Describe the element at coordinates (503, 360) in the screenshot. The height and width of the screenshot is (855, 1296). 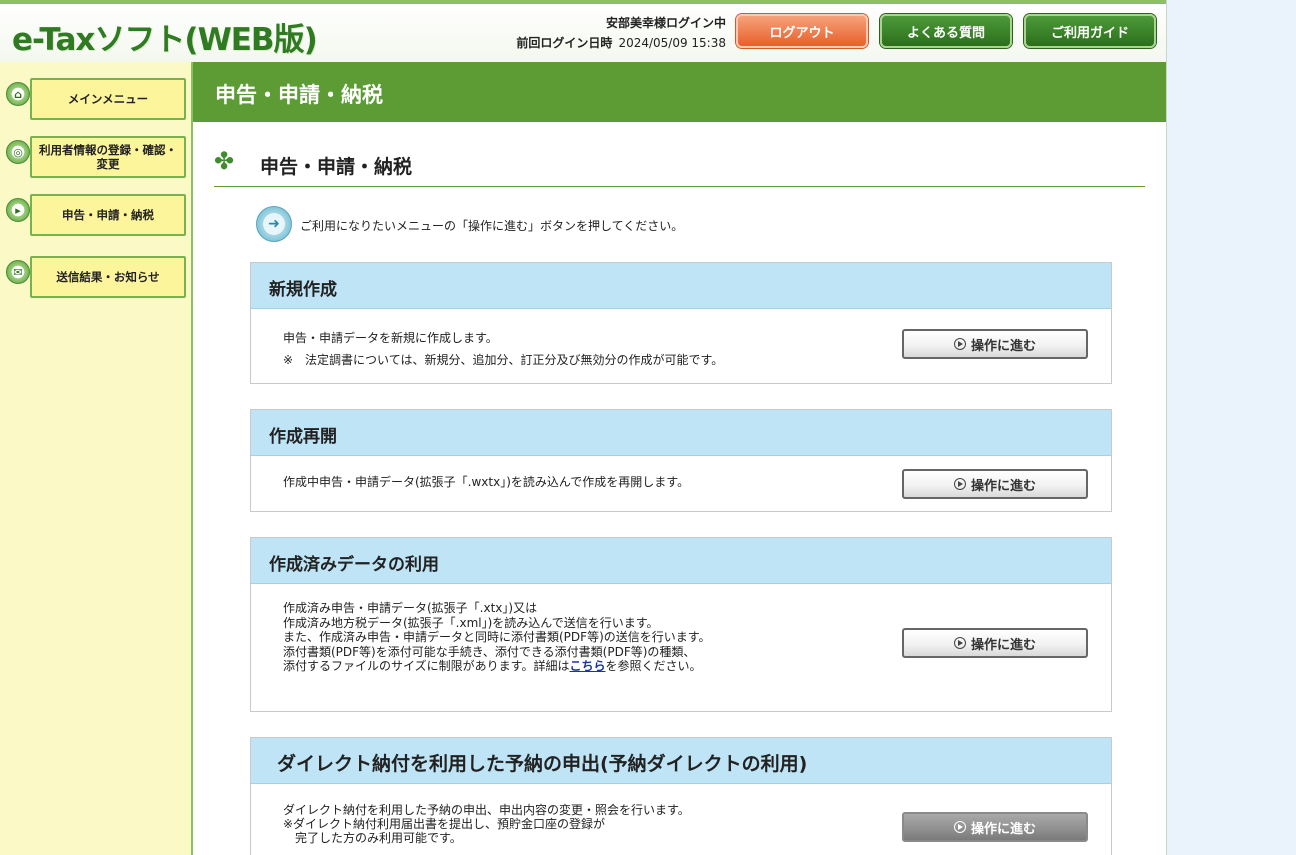
I see `desc-line: ※ 法定調書については、新規分、追加分、訂正分及び無効分の作成が可能です。` at that location.